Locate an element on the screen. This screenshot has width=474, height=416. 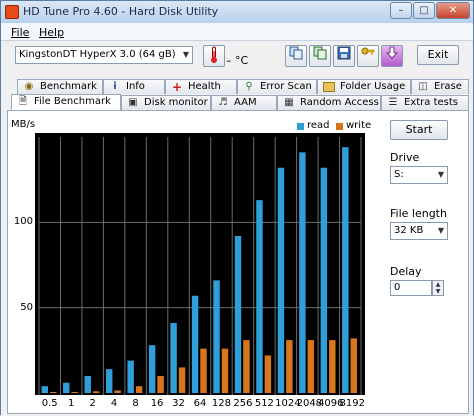
x-tick-label: 4096 is located at coordinates (331, 403).